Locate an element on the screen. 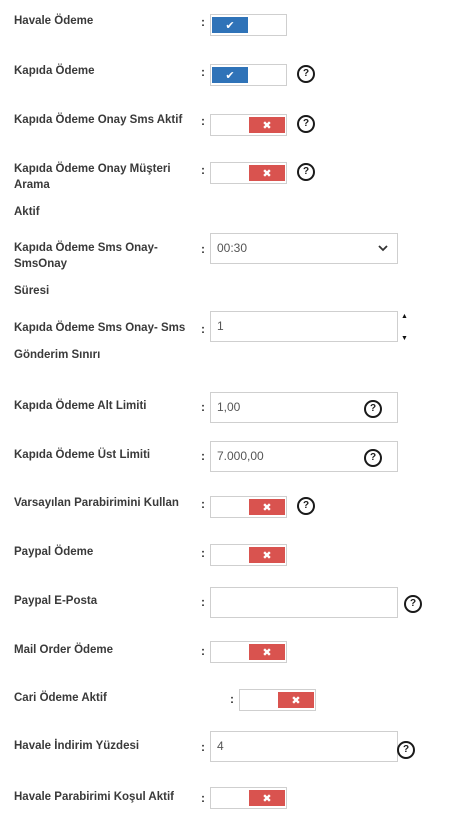 The image size is (457, 817). select-sms-suresi: 00:30 is located at coordinates (304, 248).